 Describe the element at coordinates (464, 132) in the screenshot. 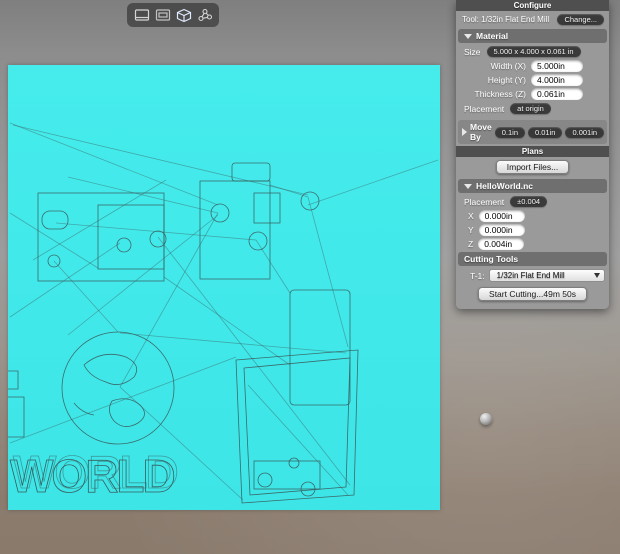

I see `disclosure-right-icon` at that location.